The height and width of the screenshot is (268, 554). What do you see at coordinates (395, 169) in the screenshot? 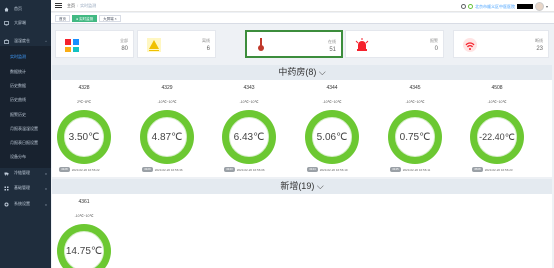
I see `sensor-id-badge: 4345` at bounding box center [395, 169].